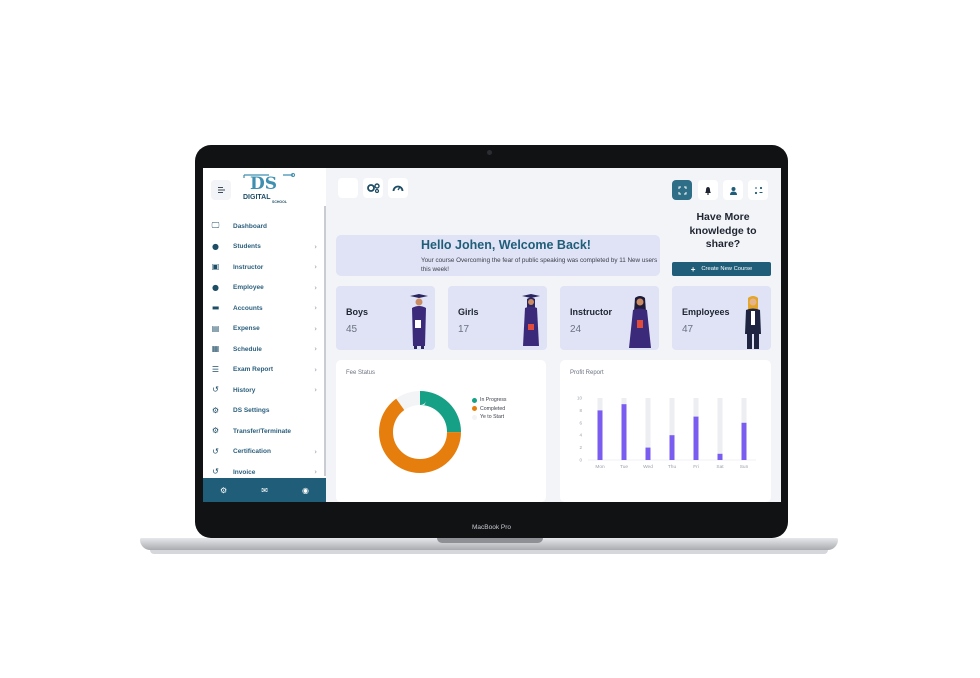 The image size is (980, 678). Describe the element at coordinates (215, 225) in the screenshot. I see `monitor-icon: 🖵` at that location.